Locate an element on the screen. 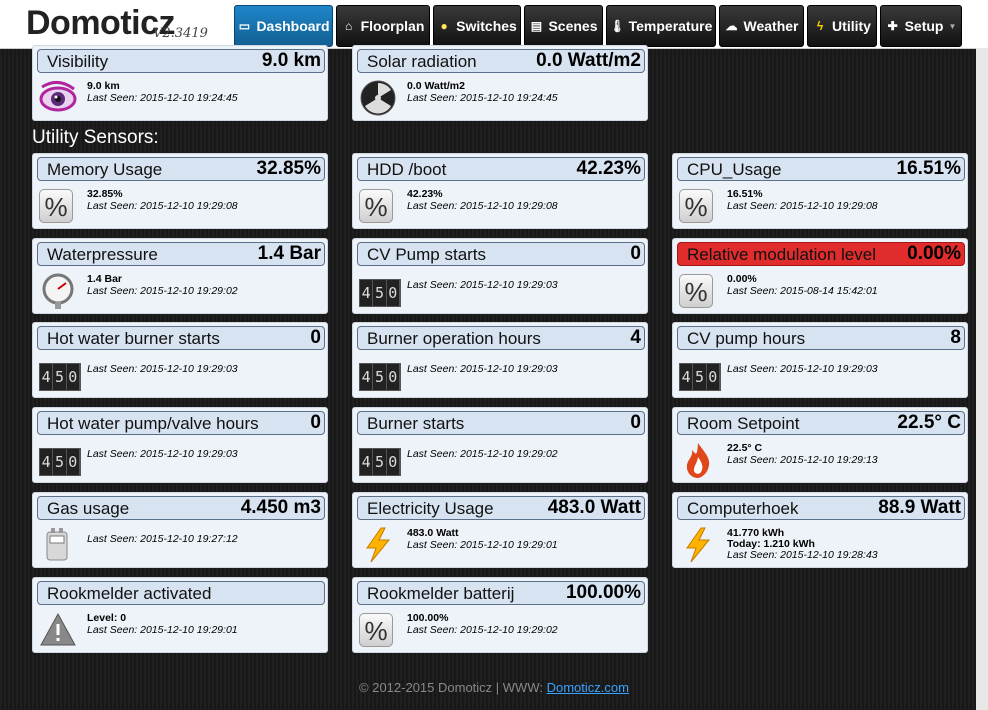 The width and height of the screenshot is (988, 710). domoticz-link: Domoticz.com is located at coordinates (588, 687).